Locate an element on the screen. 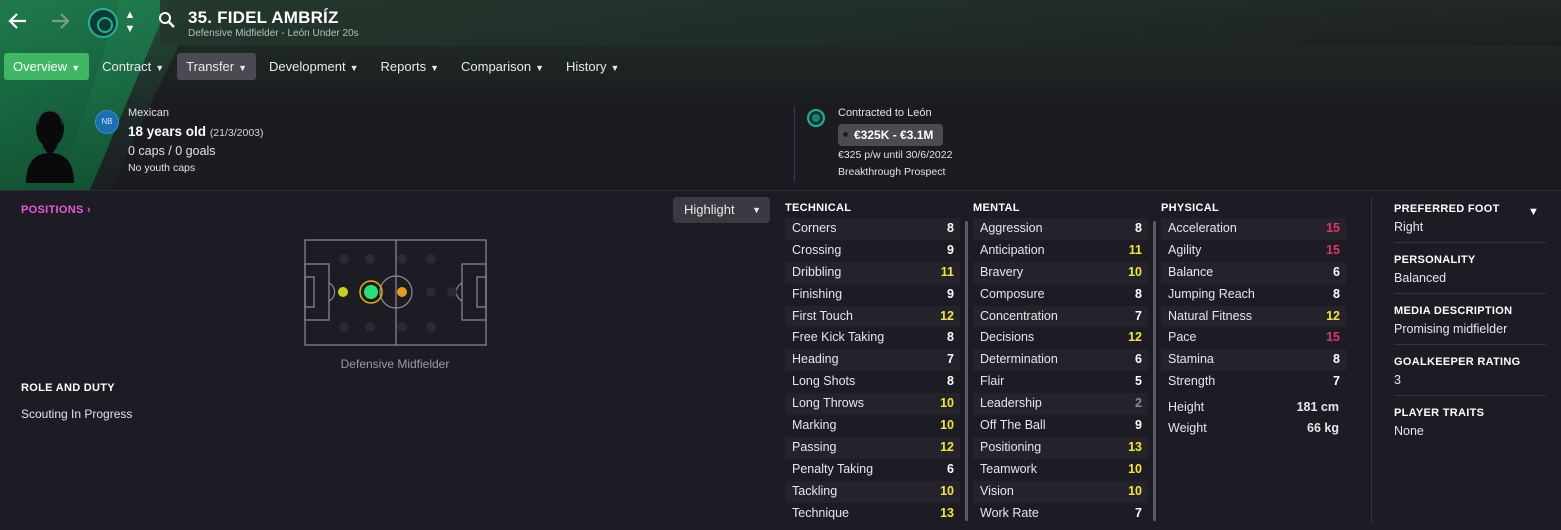 The width and height of the screenshot is (1561, 530). attribute-row: Penalty Taking 6 is located at coordinates (872, 470).